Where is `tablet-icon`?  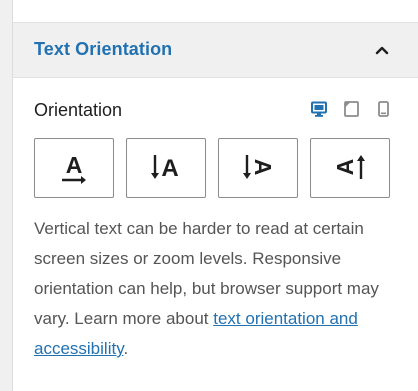 tablet-icon is located at coordinates (351, 109).